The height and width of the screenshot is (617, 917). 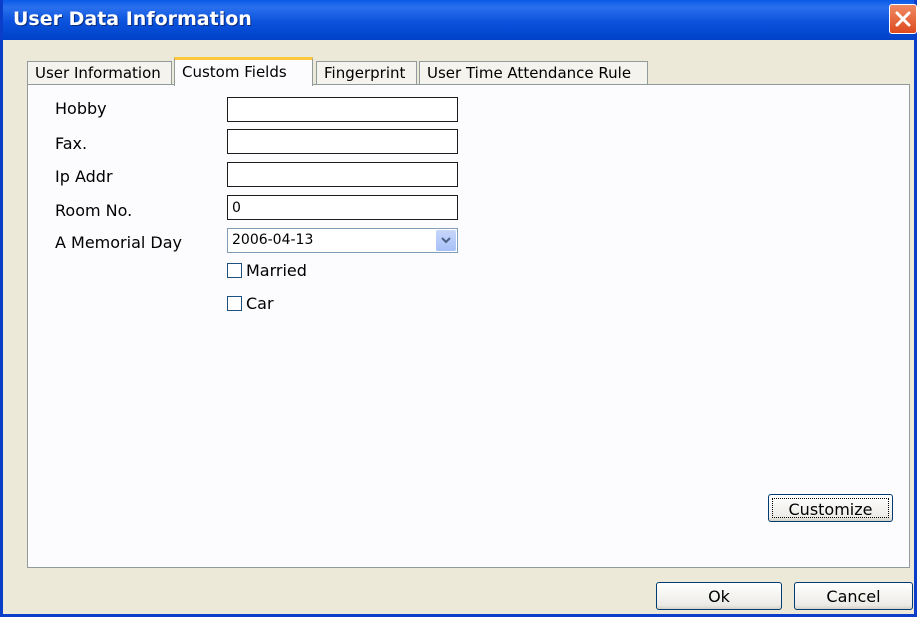 What do you see at coordinates (132, 19) in the screenshot?
I see `window-title: User Data Information` at bounding box center [132, 19].